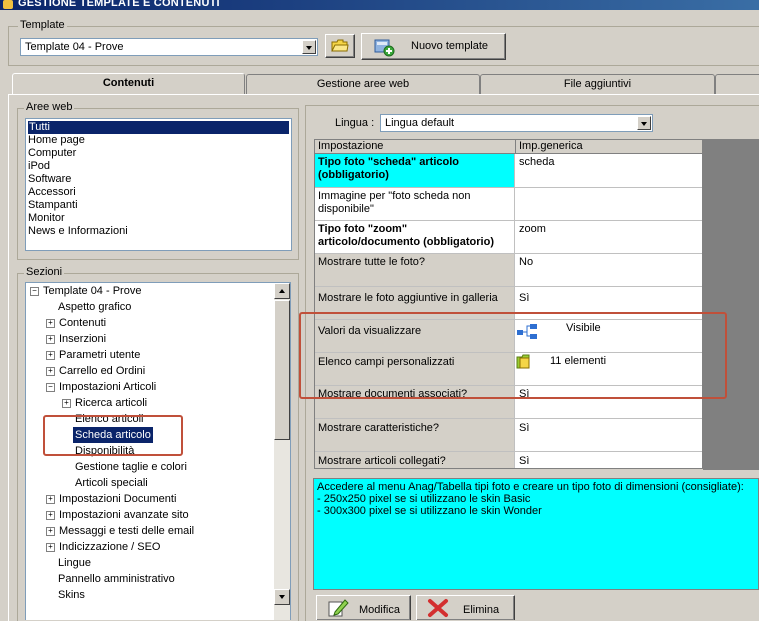  Describe the element at coordinates (415, 435) in the screenshot. I see `setting-name: Mostrare caratteristiche?` at that location.